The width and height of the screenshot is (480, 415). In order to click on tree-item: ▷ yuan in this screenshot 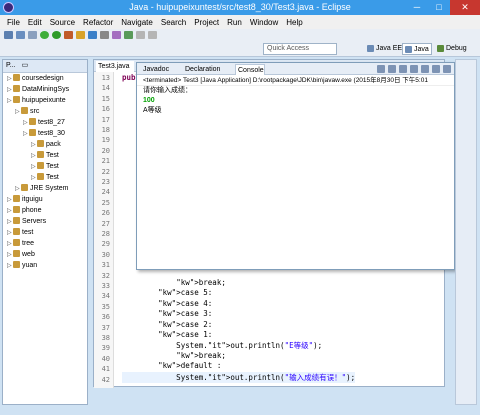, I will do `click(45, 265)`.